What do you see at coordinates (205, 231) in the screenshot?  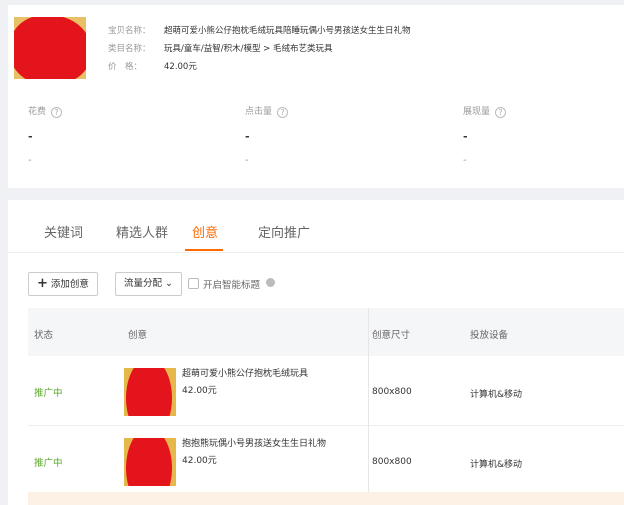 I see `tab-creative: 创意` at bounding box center [205, 231].